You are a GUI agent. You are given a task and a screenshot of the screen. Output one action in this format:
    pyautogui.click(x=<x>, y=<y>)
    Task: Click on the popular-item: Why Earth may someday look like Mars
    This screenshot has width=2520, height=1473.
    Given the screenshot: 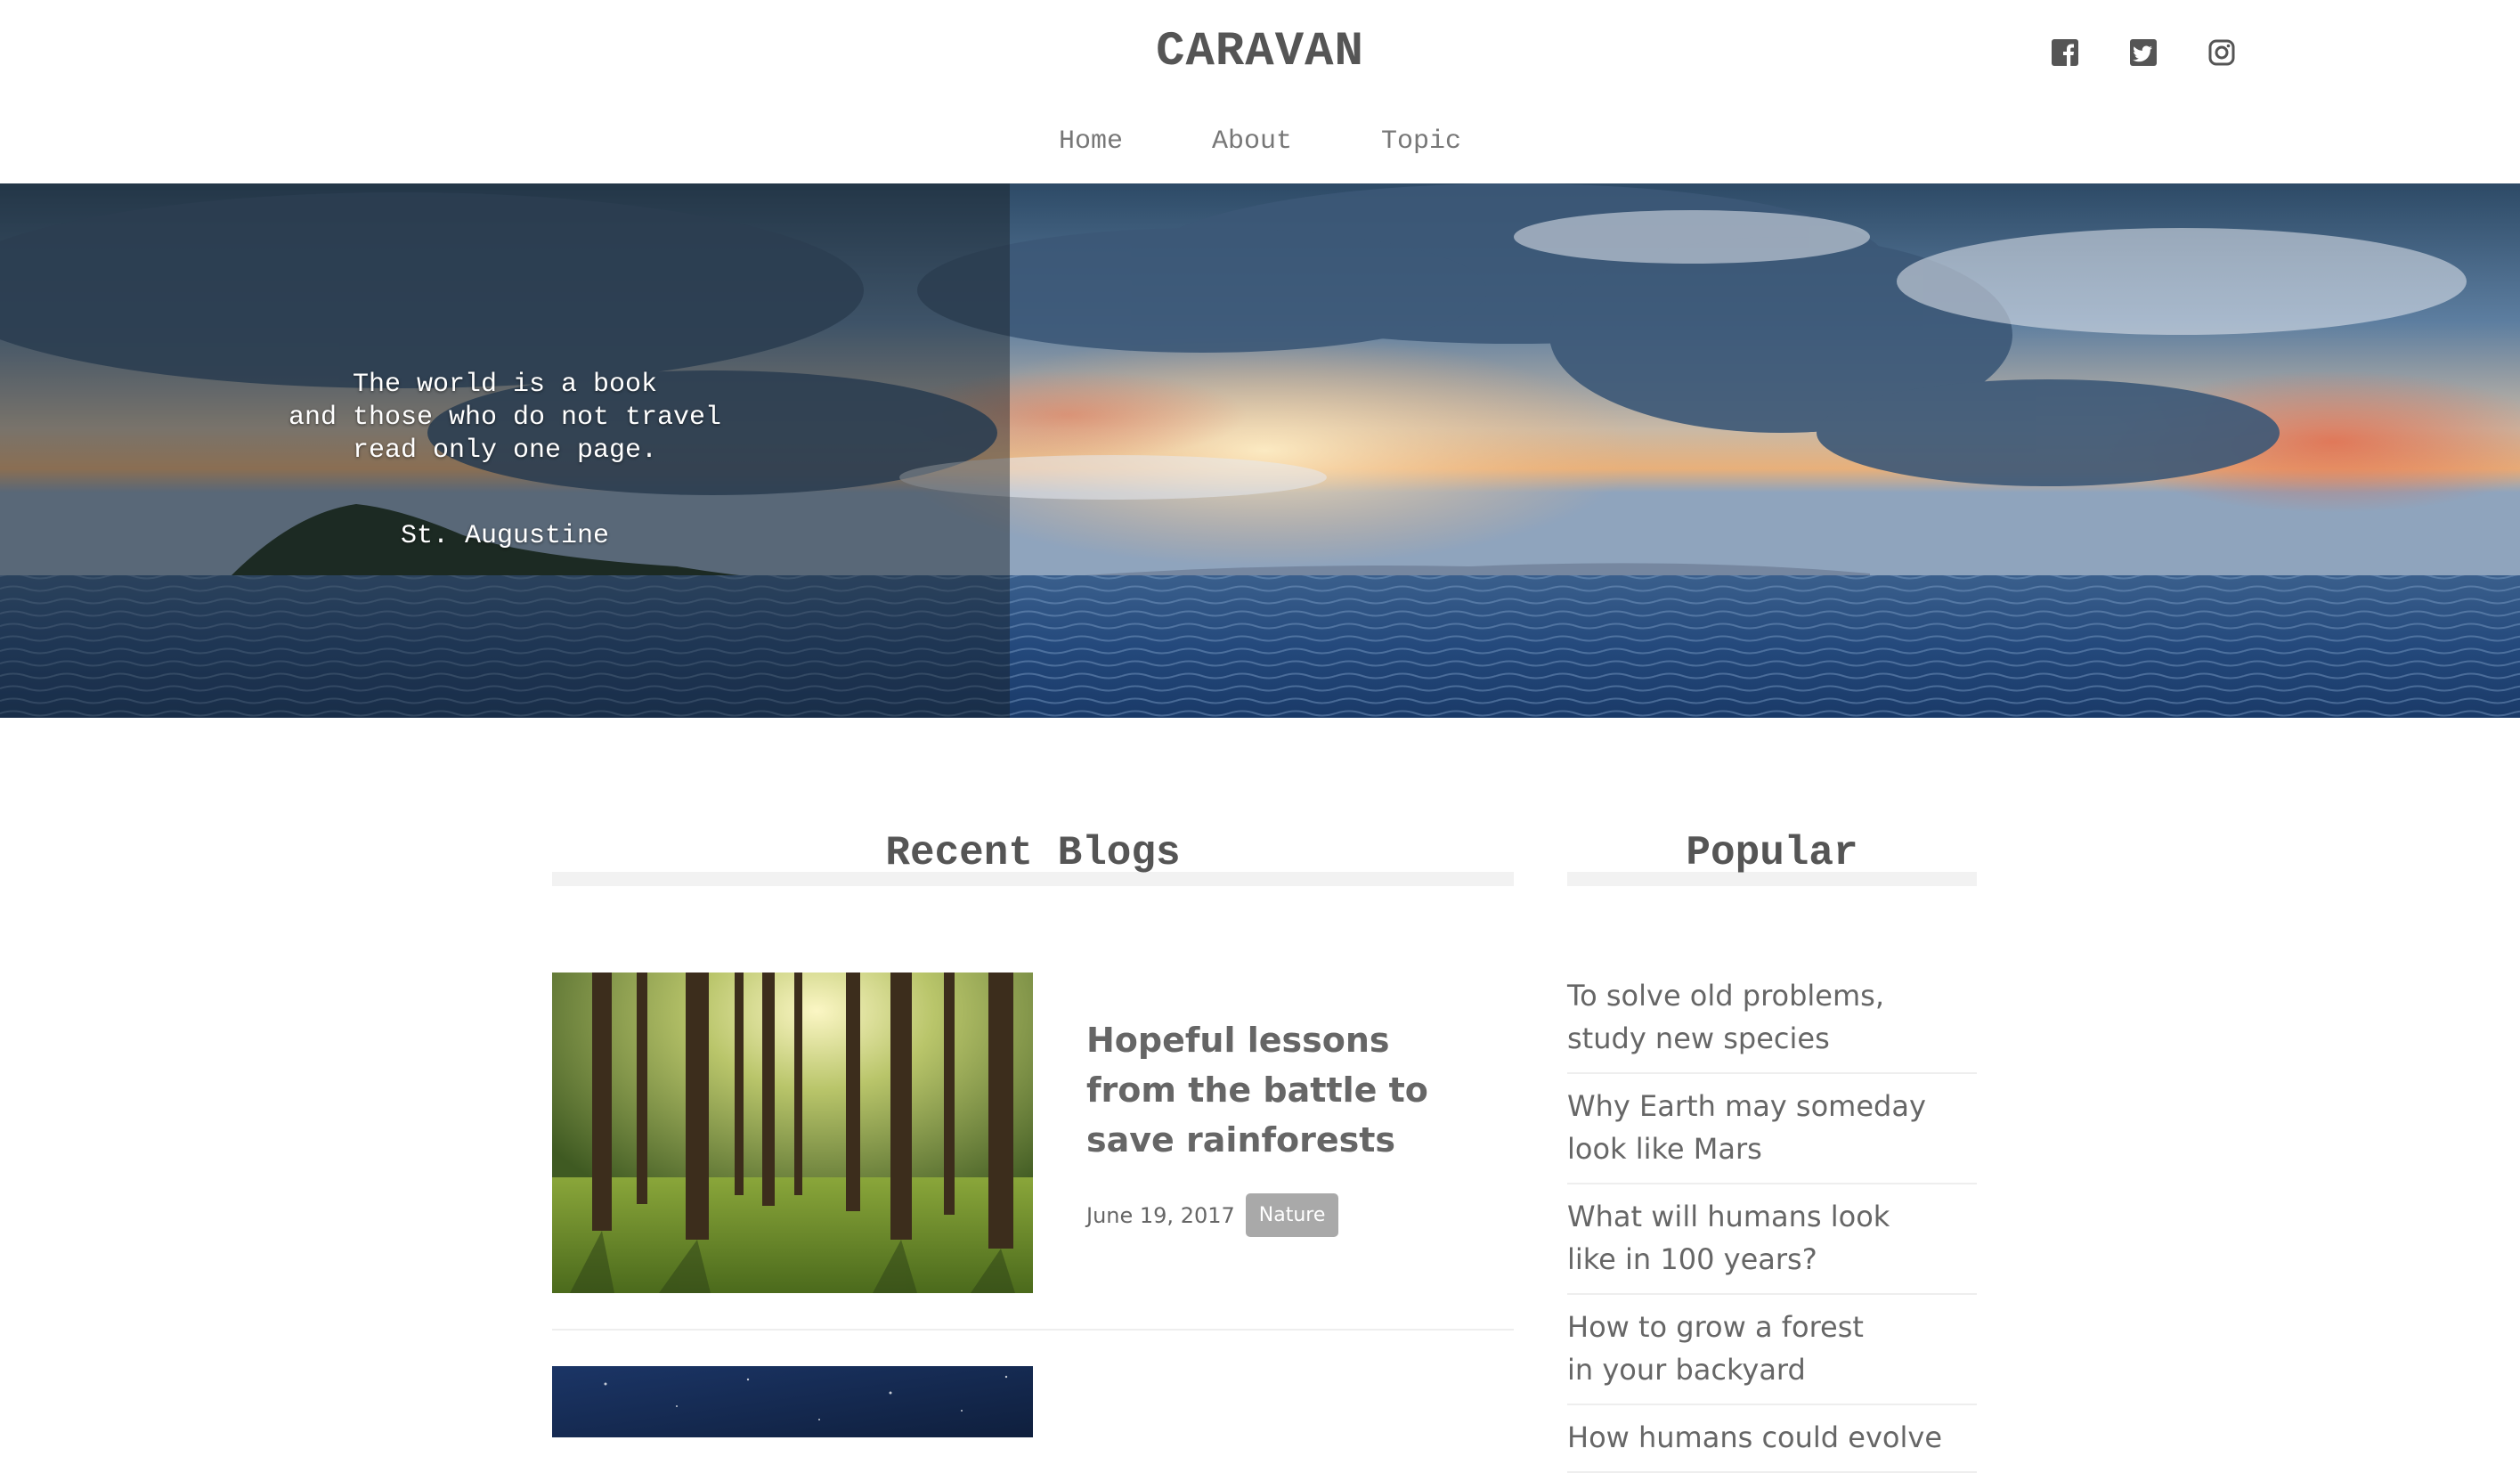 What is the action you would take?
    pyautogui.click(x=1772, y=1129)
    